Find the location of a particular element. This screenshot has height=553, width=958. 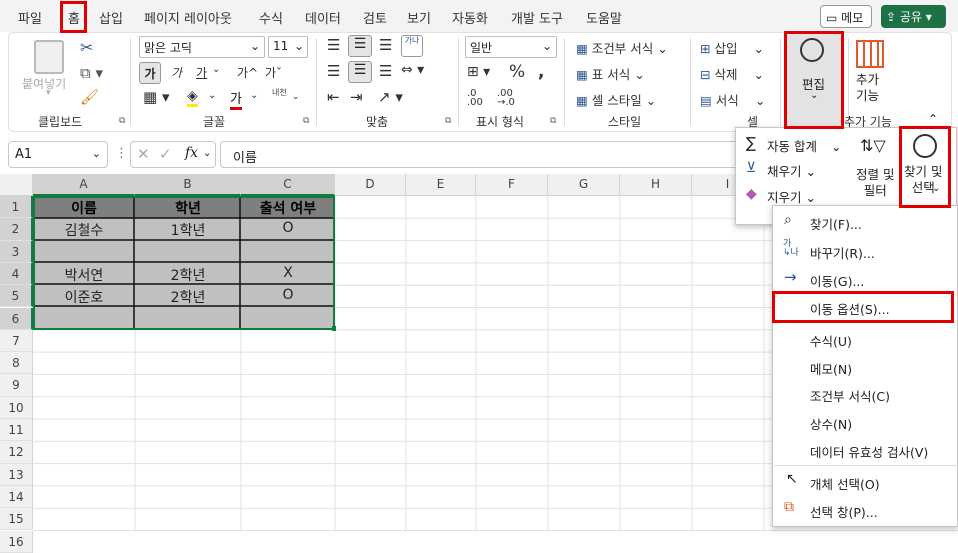

menu-constants: 상수(N) is located at coordinates (831, 423).